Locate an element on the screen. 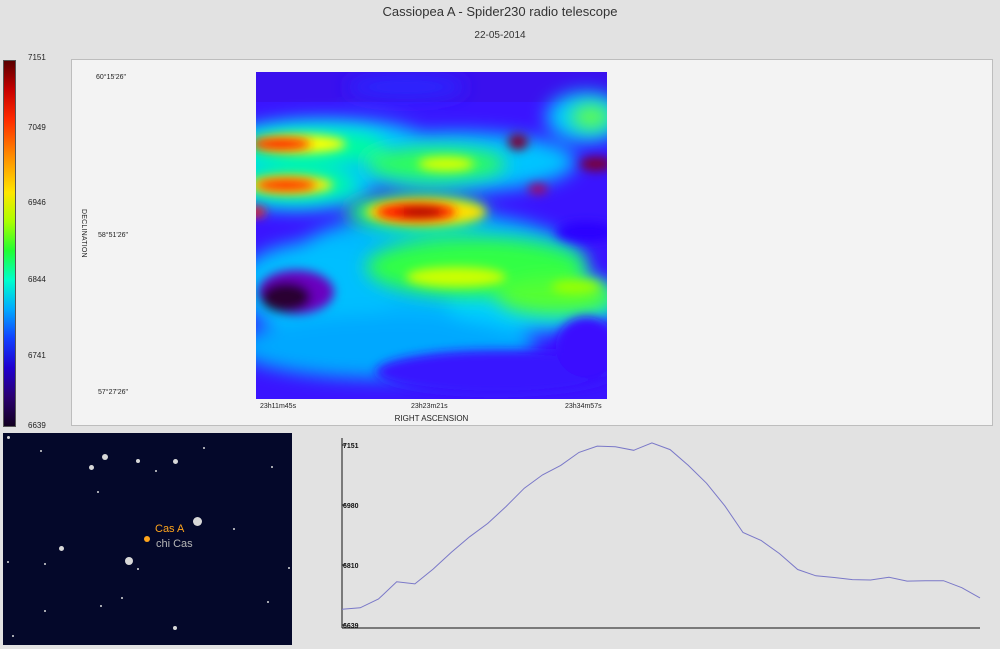 This screenshot has width=1000, height=649. y-label-3: 6810 is located at coordinates (351, 566).